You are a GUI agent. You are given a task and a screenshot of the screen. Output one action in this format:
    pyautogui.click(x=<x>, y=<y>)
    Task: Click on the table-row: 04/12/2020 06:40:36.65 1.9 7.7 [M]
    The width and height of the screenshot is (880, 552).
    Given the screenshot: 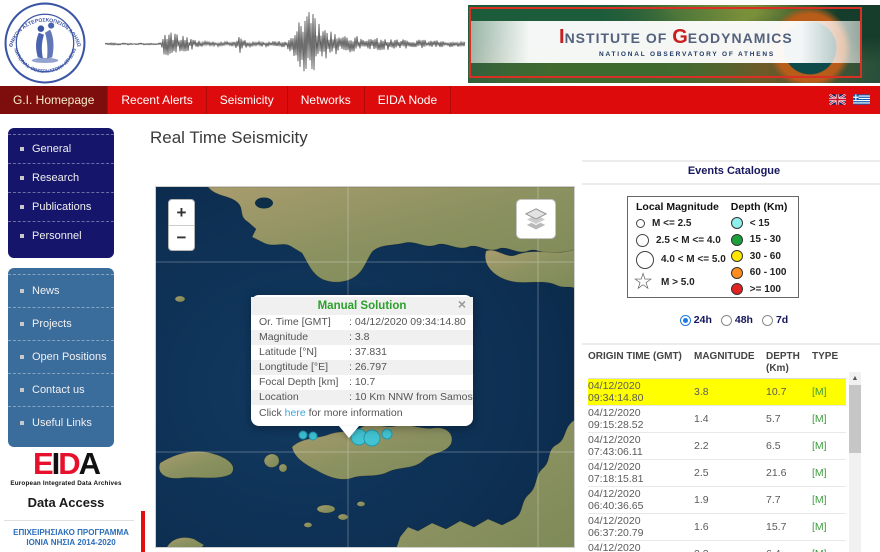 What is the action you would take?
    pyautogui.click(x=717, y=500)
    